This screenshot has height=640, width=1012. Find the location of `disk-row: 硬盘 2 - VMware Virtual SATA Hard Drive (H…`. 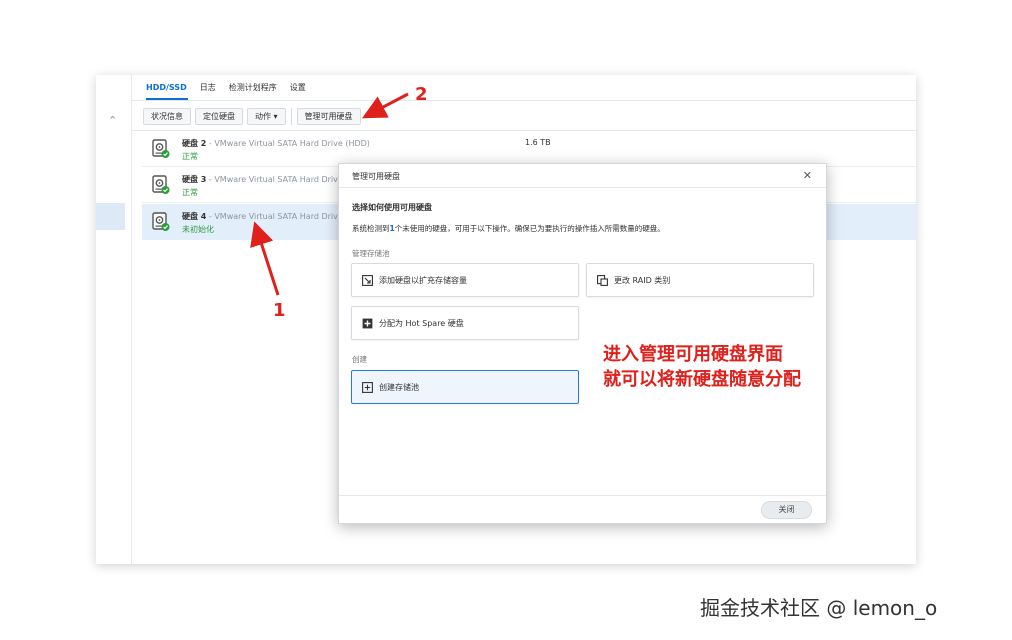

disk-row: 硬盘 2 - VMware Virtual SATA Hard Drive (H… is located at coordinates (529, 149).